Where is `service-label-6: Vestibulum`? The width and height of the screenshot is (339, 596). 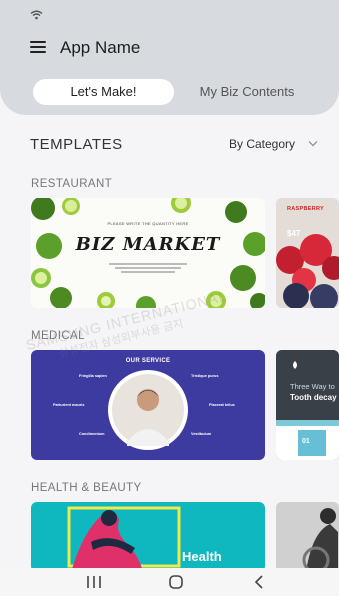 service-label-6: Vestibulum is located at coordinates (201, 434).